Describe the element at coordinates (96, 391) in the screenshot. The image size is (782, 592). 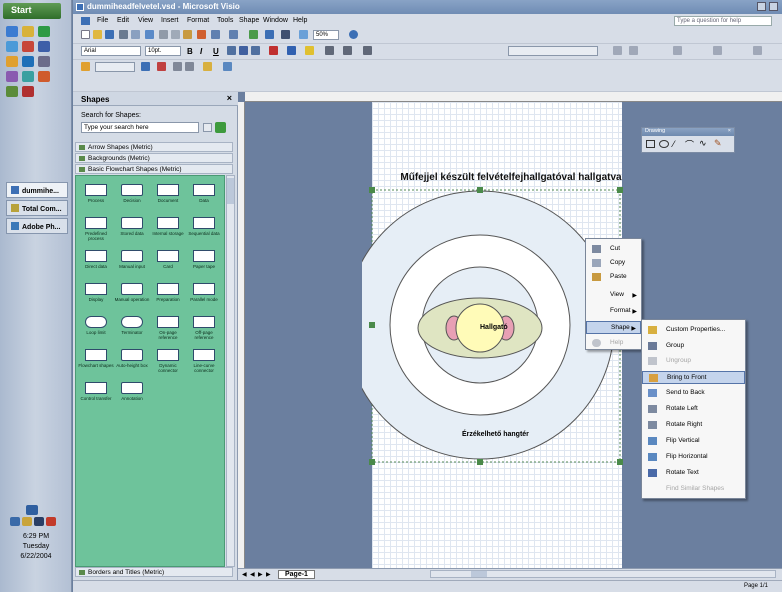
I see `stencil-master: Control transfer` at that location.